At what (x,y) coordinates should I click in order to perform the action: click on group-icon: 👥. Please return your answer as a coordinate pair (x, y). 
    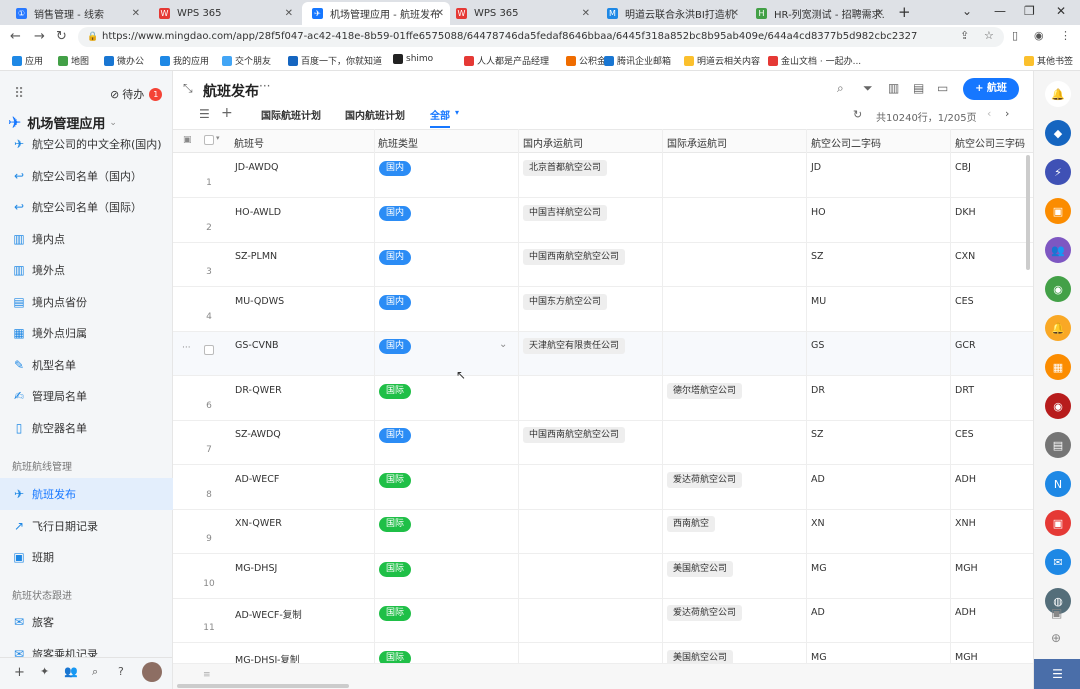
    Looking at the image, I should click on (1058, 250).